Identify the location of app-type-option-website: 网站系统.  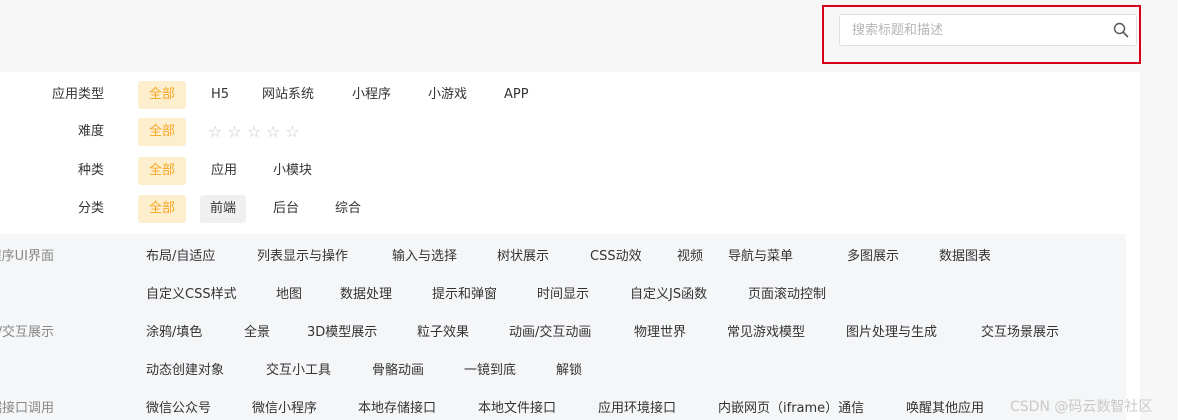
(288, 95).